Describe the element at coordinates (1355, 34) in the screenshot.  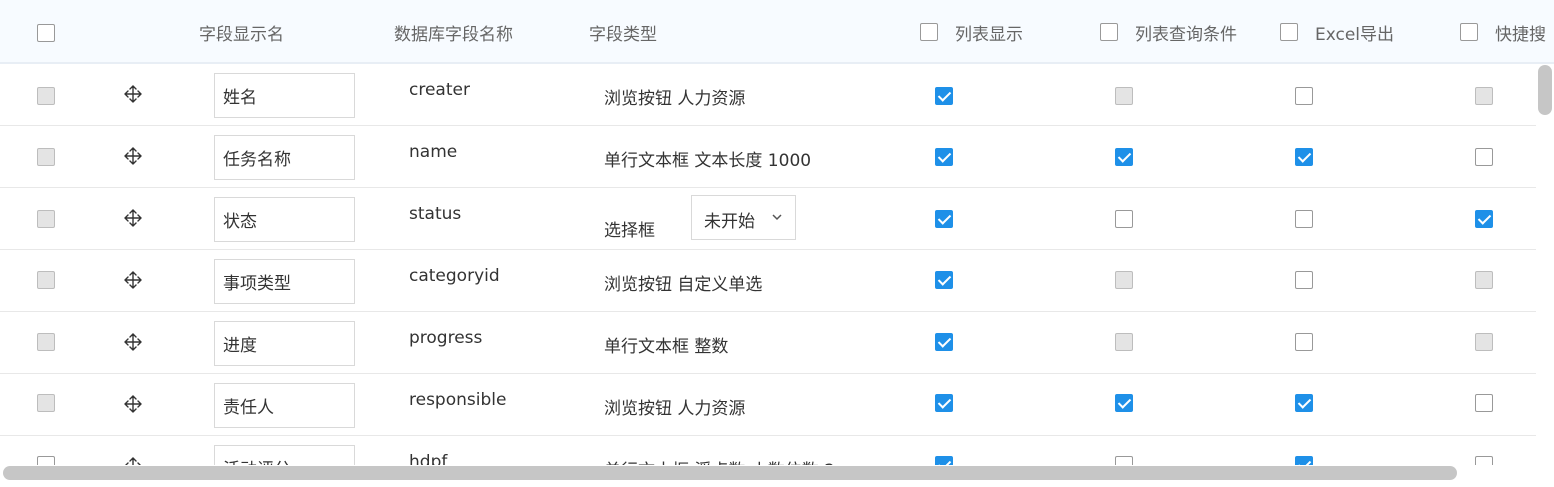
I see `header-excel-export-label: Excel导出` at that location.